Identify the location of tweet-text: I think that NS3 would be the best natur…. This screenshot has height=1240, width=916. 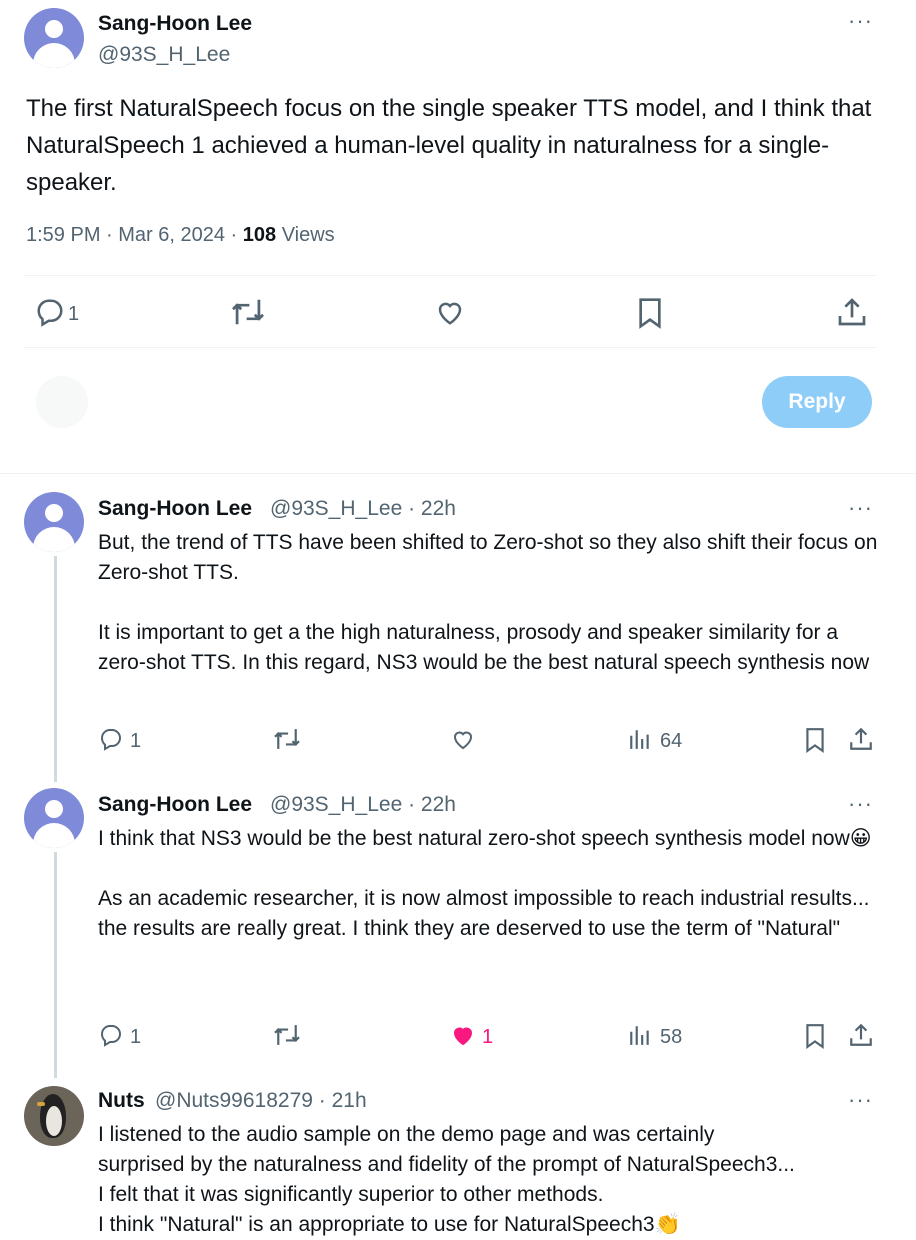
(493, 884).